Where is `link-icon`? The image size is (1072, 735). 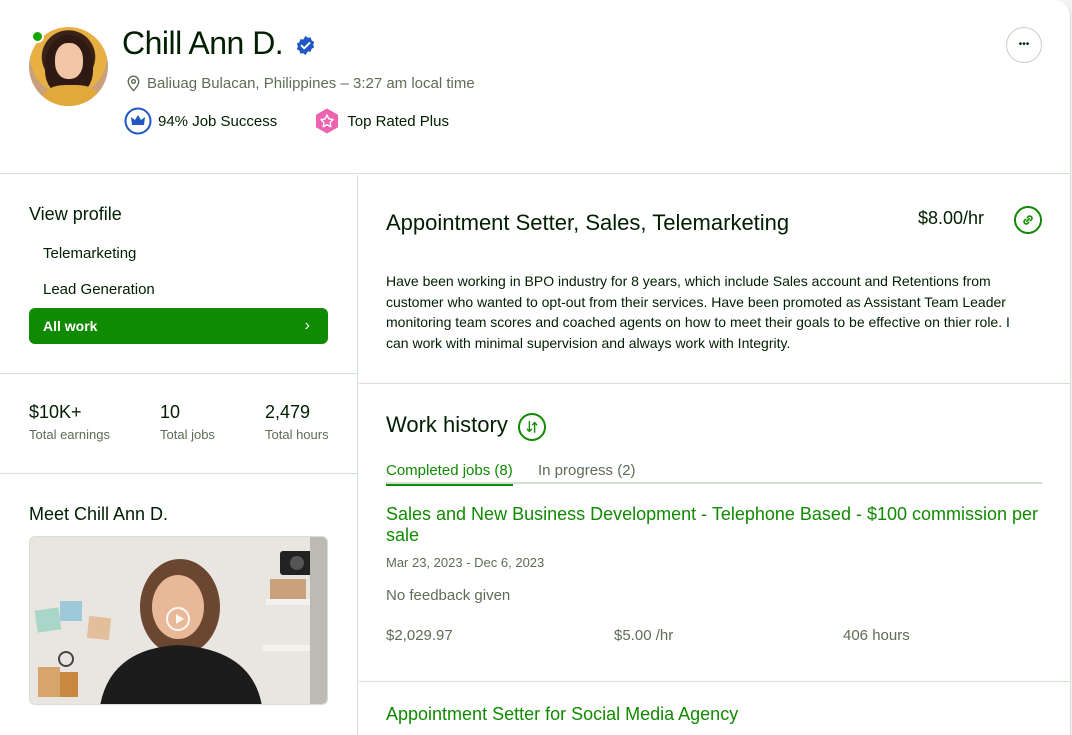
link-icon is located at coordinates (1028, 220).